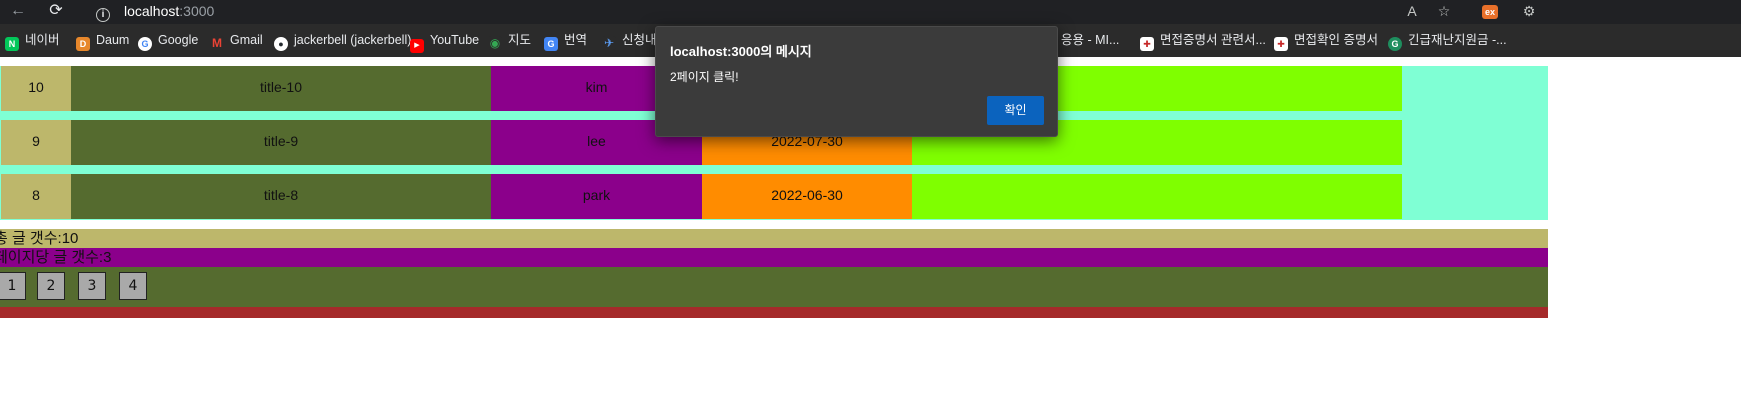 The width and height of the screenshot is (1741, 404). Describe the element at coordinates (1529, 12) in the screenshot. I see `extensions-menu-icon: ⚙` at that location.